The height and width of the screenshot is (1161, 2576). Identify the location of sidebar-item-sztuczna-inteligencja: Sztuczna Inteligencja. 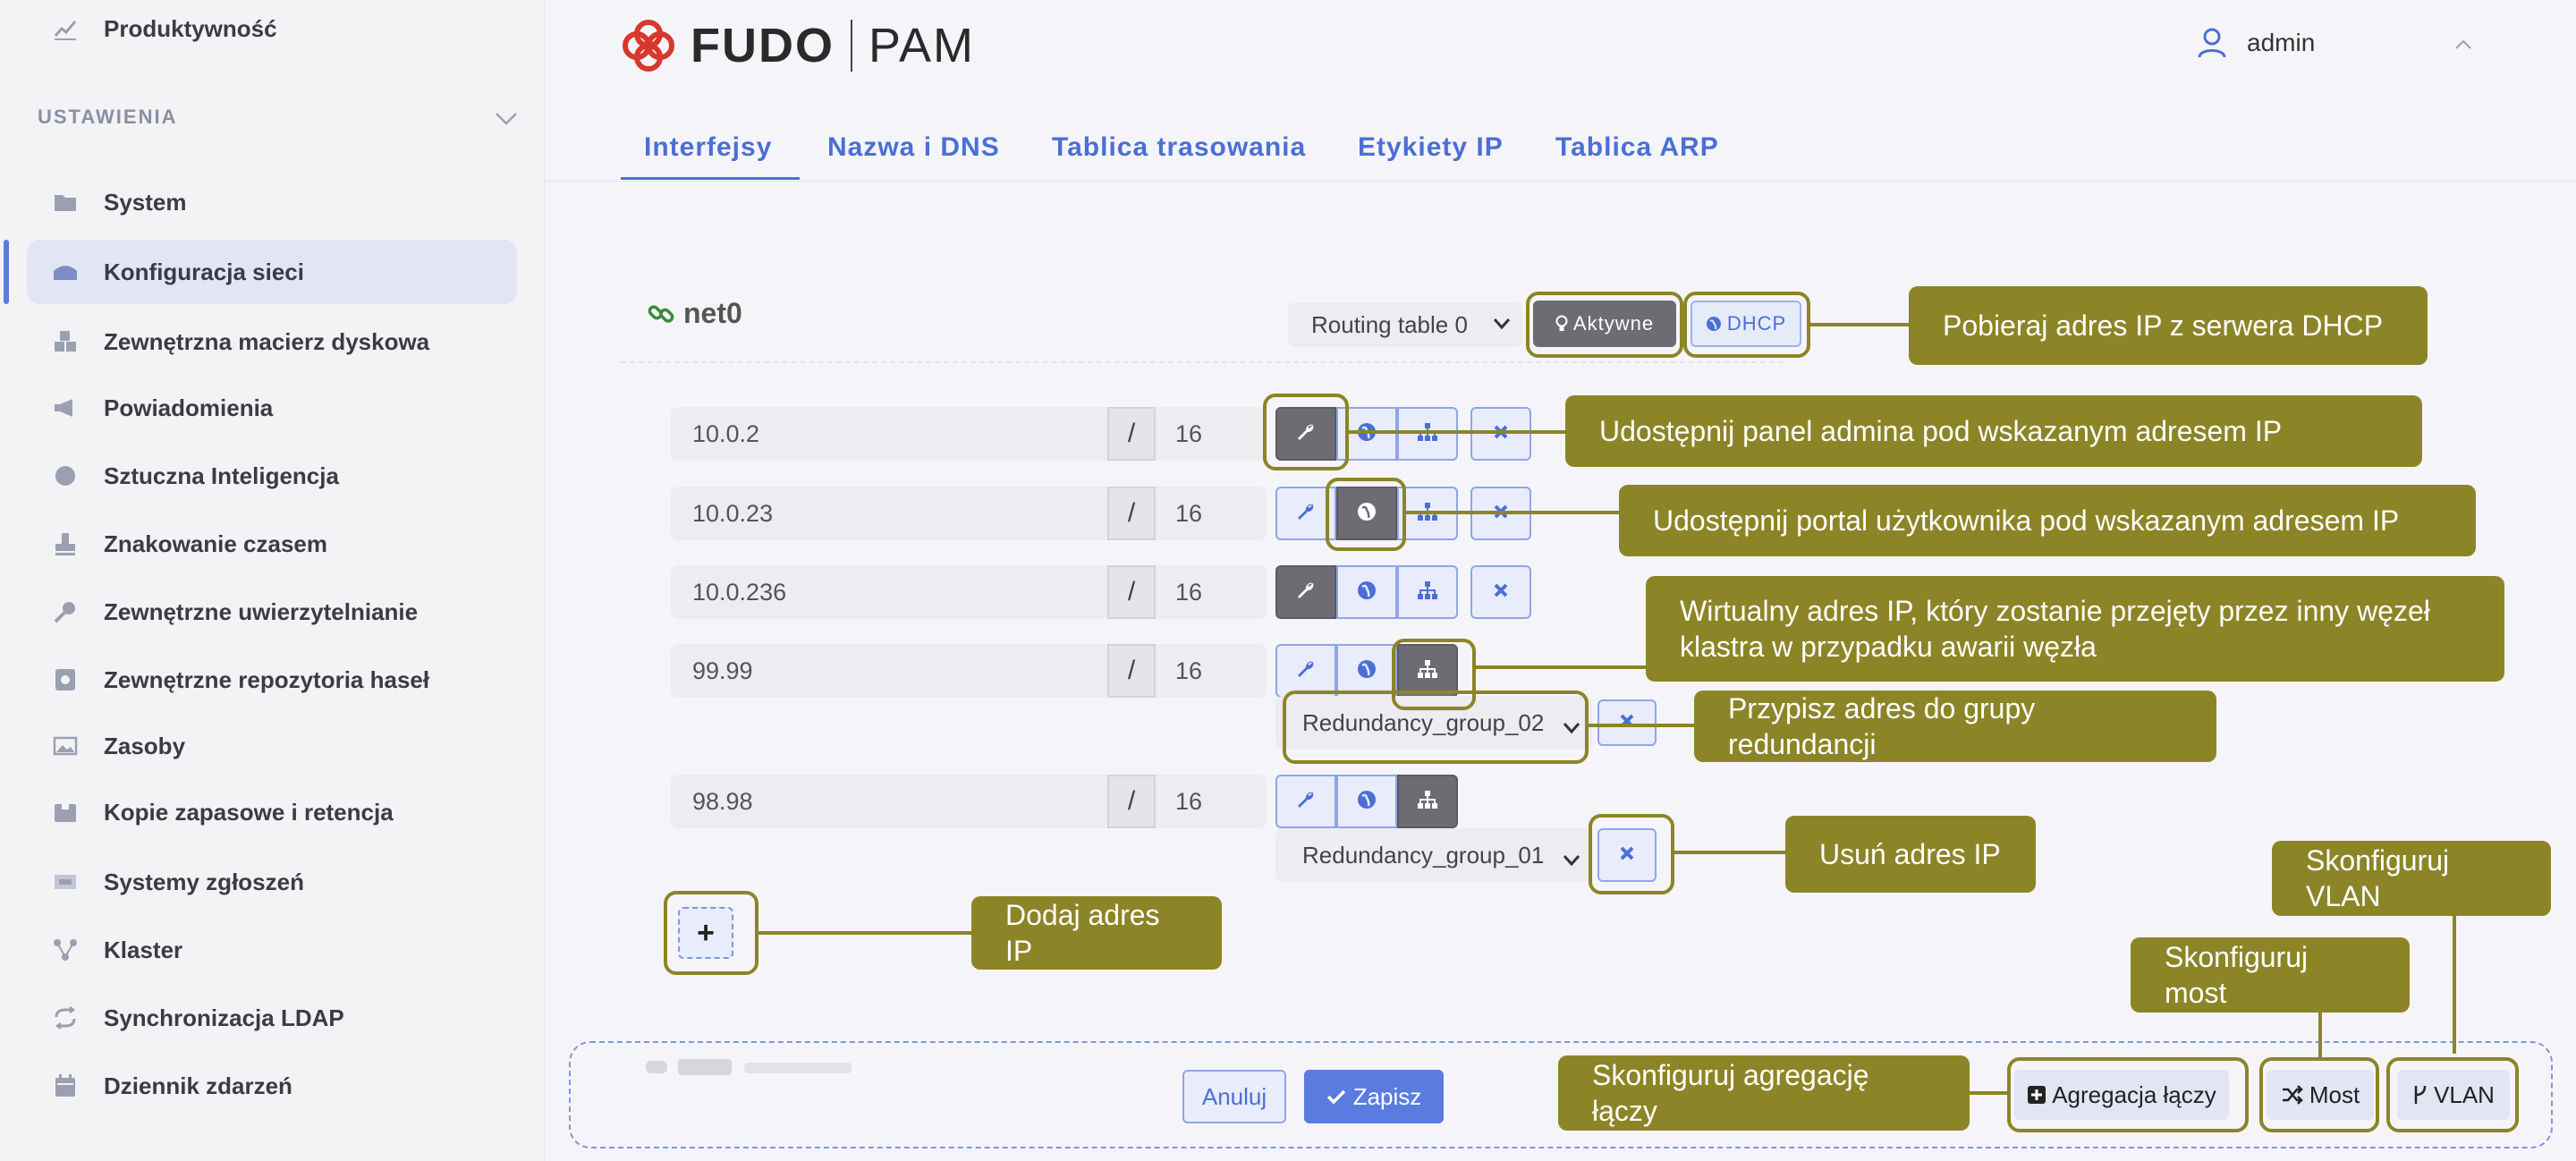
(272, 476).